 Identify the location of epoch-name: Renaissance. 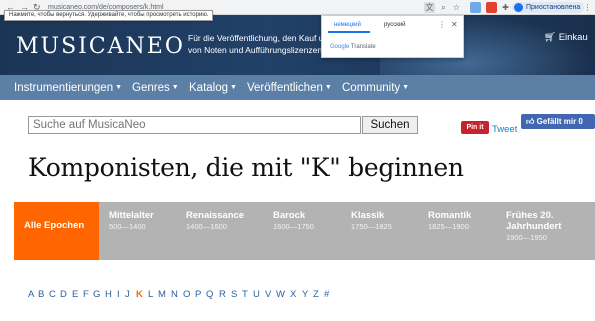
(215, 215).